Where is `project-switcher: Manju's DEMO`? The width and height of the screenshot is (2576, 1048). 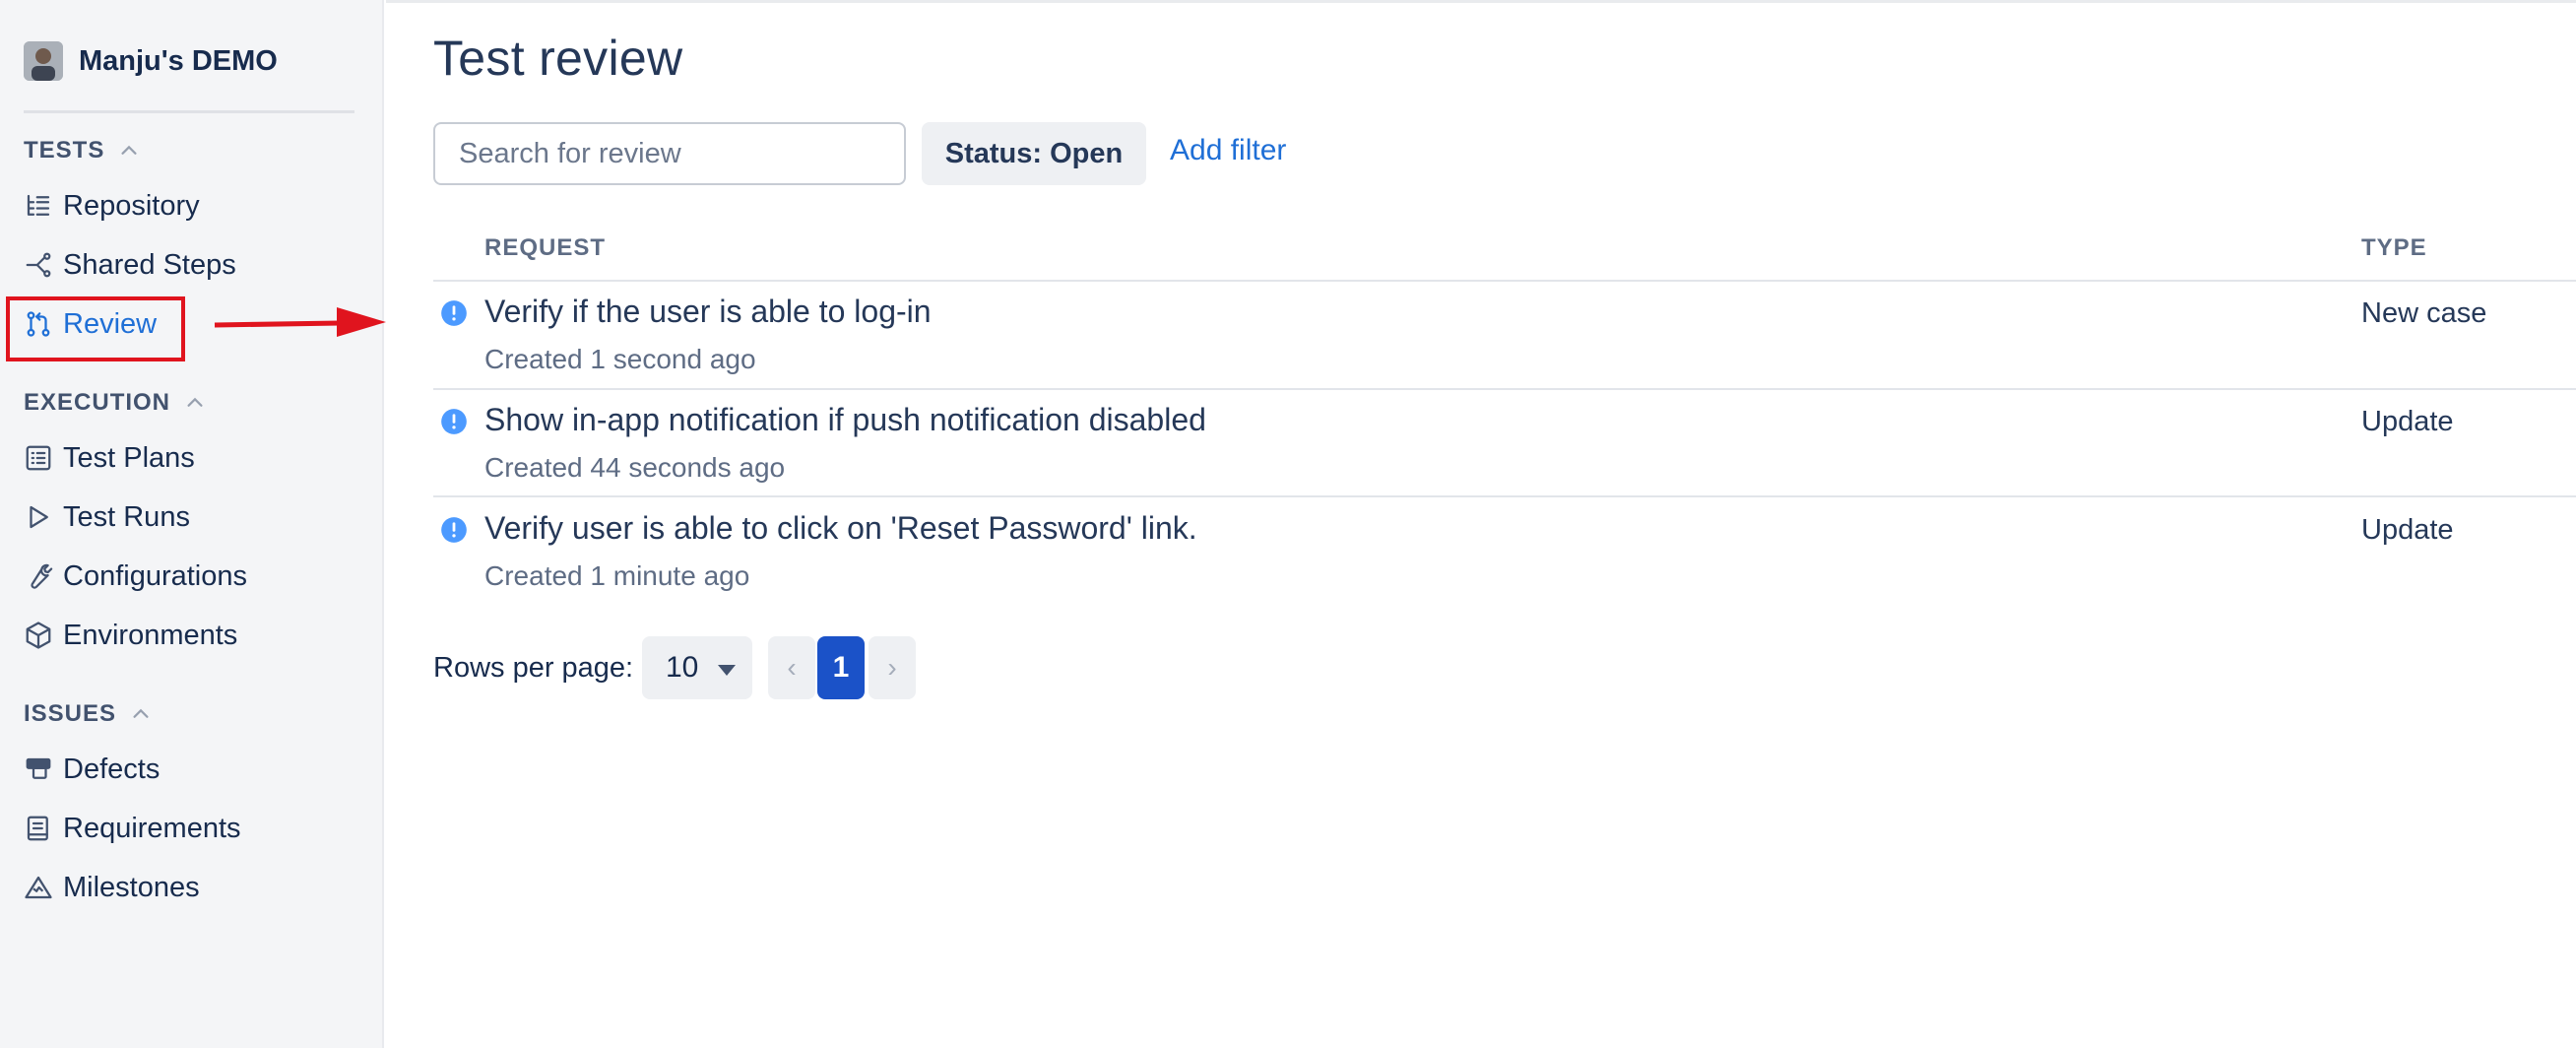
project-switcher: Manju's DEMO is located at coordinates (151, 61).